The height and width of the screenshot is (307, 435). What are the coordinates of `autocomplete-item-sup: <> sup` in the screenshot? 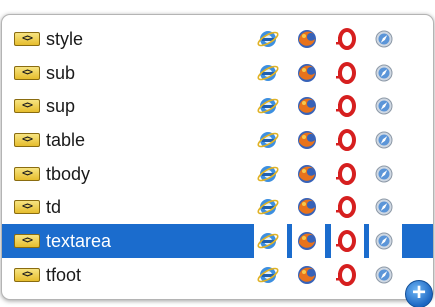 It's located at (217, 106).